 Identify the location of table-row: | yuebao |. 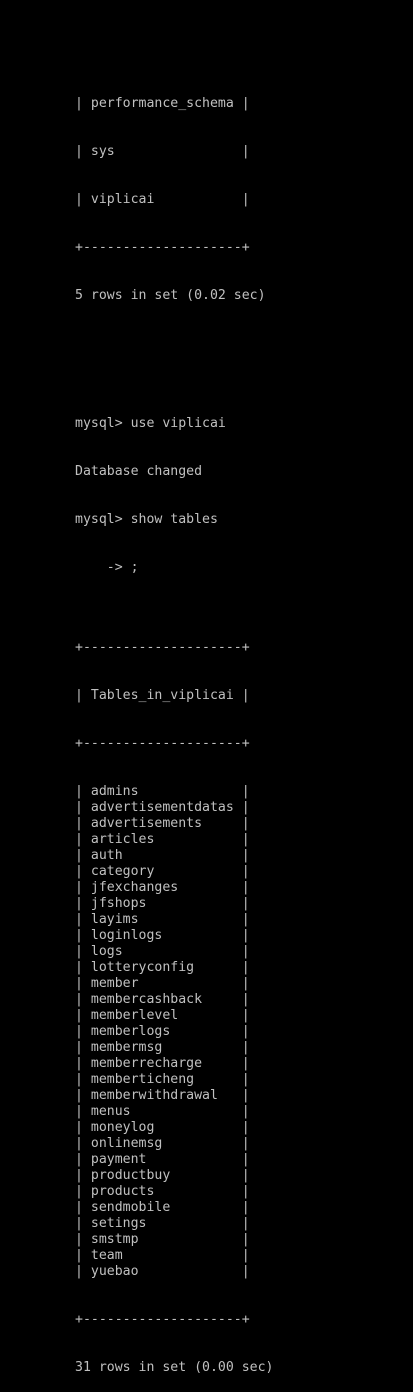
(162, 1271).